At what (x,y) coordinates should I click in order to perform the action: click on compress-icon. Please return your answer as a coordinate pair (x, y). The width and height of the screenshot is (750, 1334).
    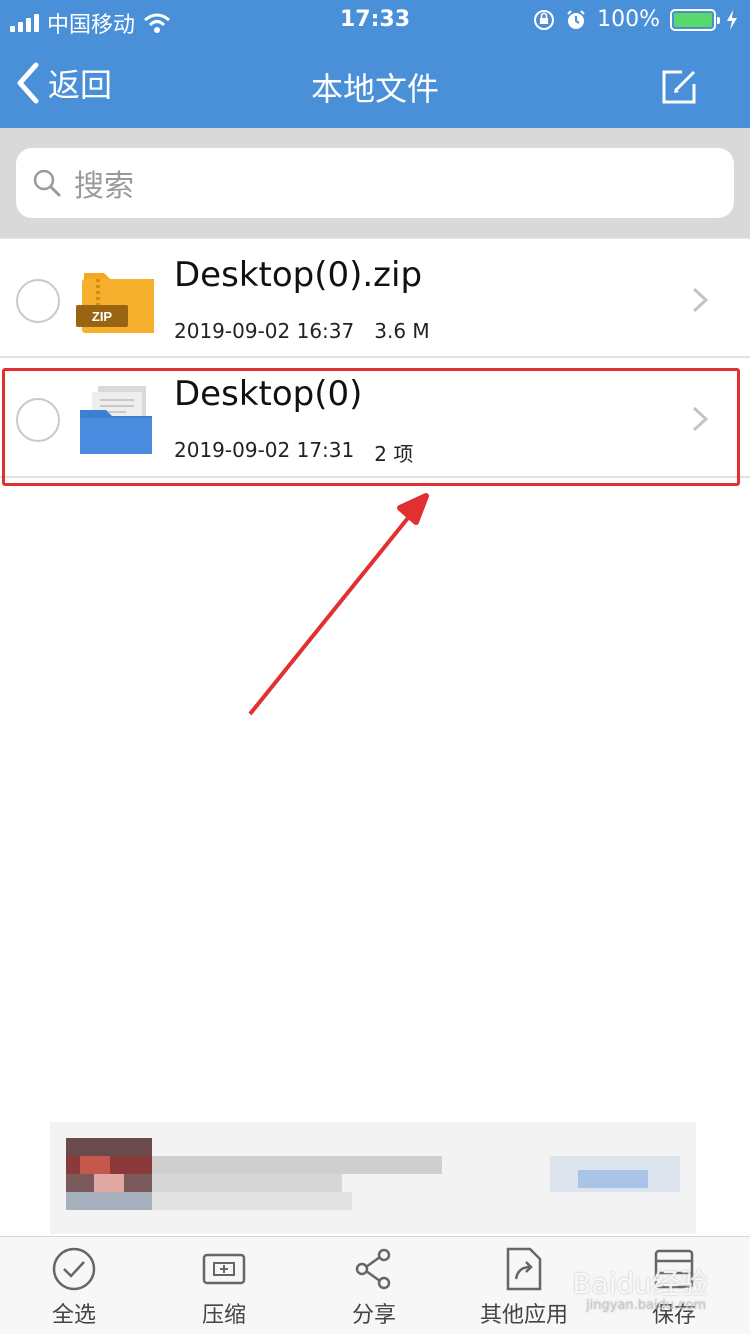
    Looking at the image, I should click on (224, 1269).